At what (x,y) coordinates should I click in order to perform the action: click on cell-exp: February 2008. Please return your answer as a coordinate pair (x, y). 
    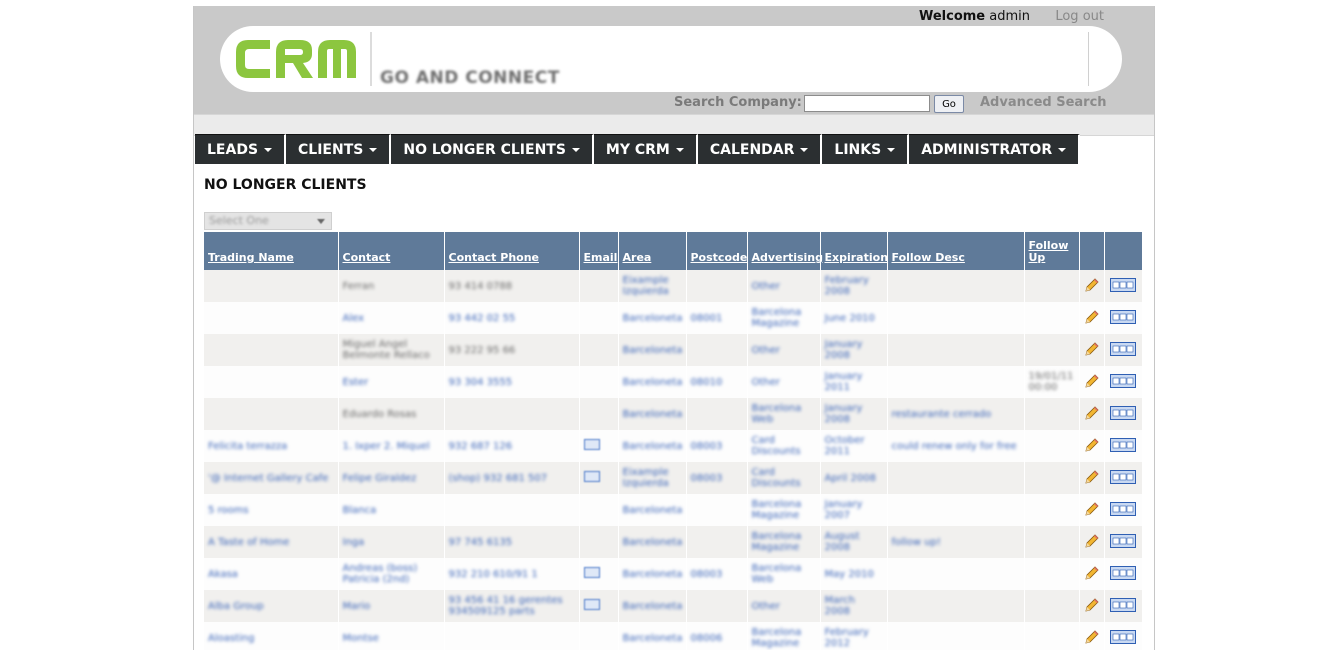
    Looking at the image, I should click on (854, 286).